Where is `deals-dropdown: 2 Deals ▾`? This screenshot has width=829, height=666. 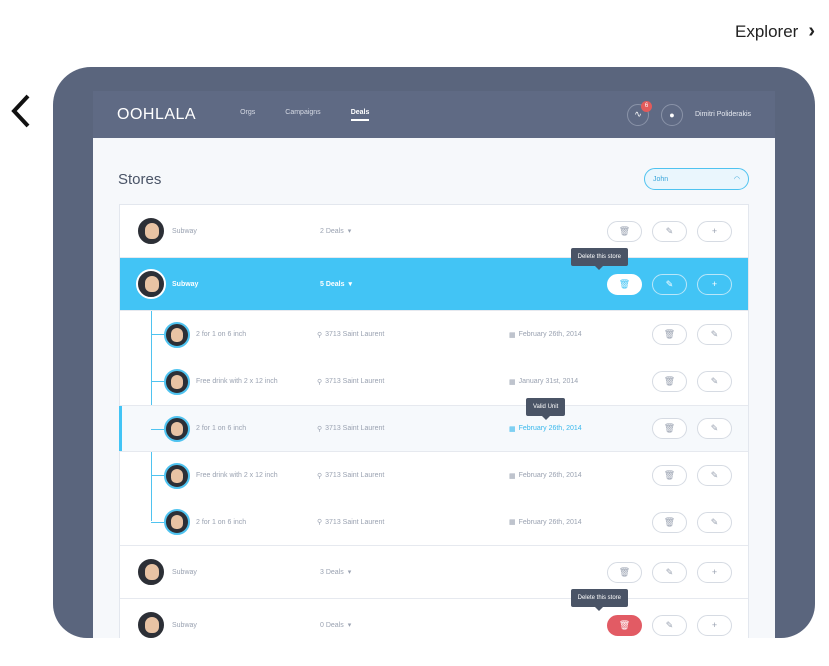
deals-dropdown: 2 Deals ▾ is located at coordinates (450, 231).